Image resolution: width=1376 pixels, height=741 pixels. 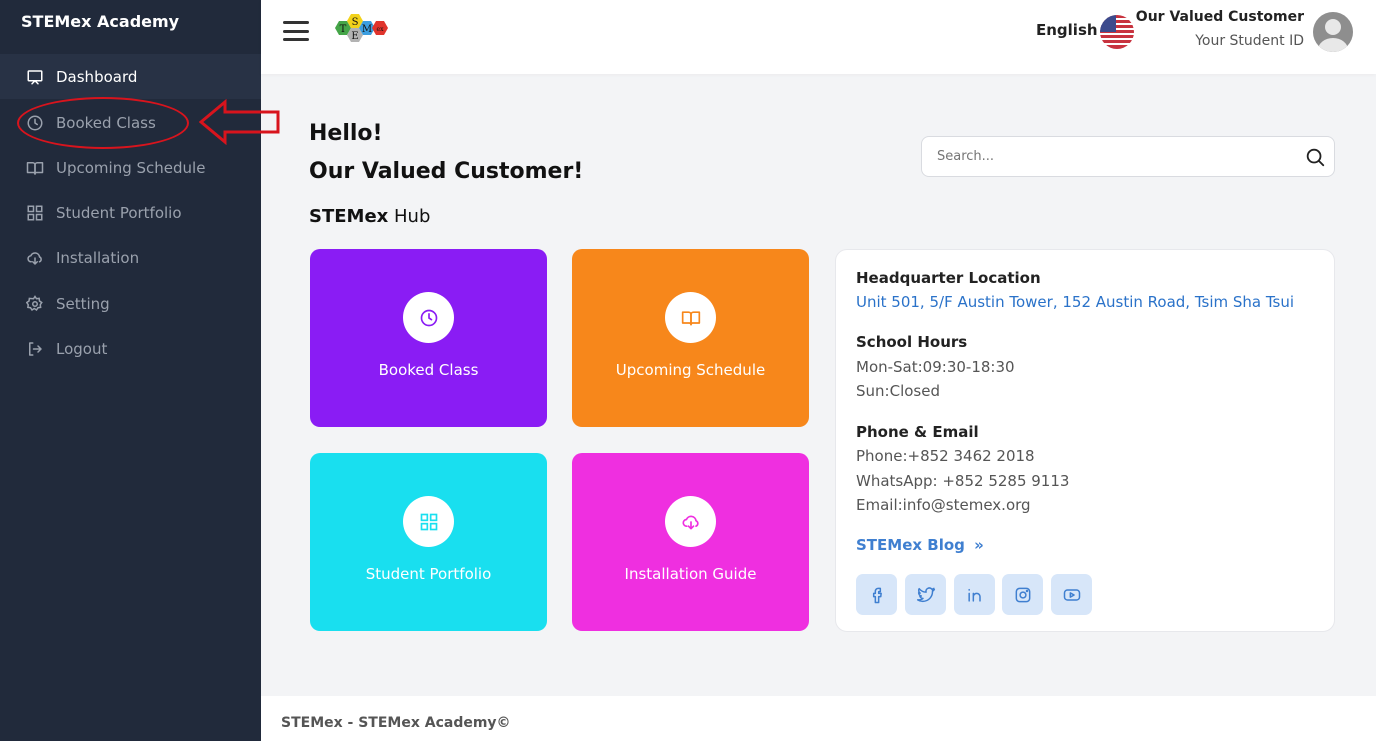 I want to click on us-flag-icon, so click(x=1117, y=32).